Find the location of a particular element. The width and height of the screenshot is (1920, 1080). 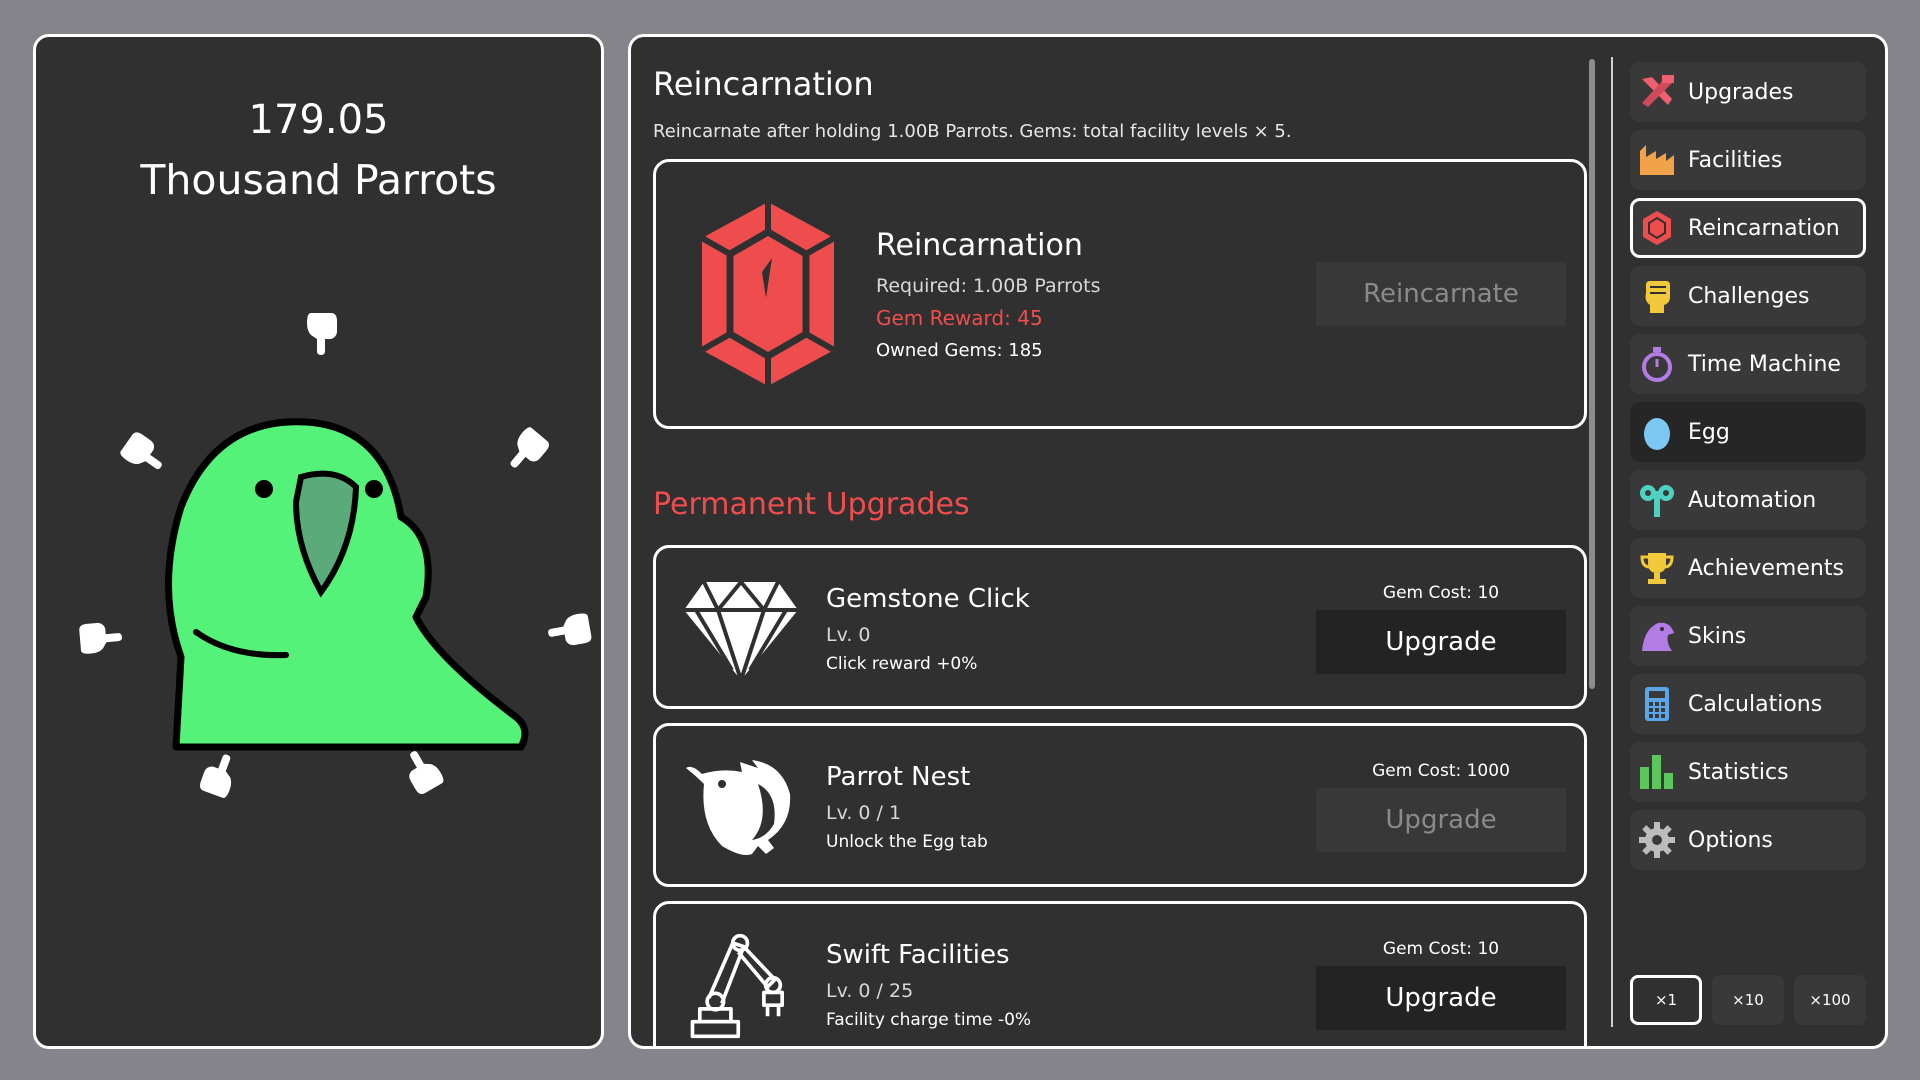

nav-label: Automation is located at coordinates (1752, 500).